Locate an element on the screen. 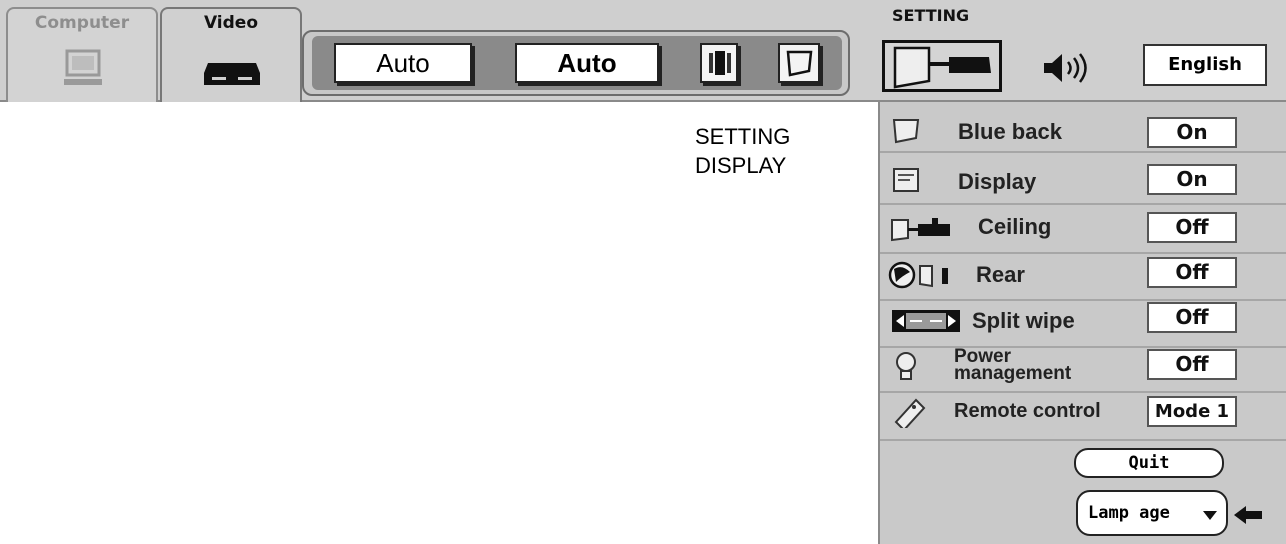 This screenshot has width=1286, height=544. remote-control-icon is located at coordinates (910, 413).